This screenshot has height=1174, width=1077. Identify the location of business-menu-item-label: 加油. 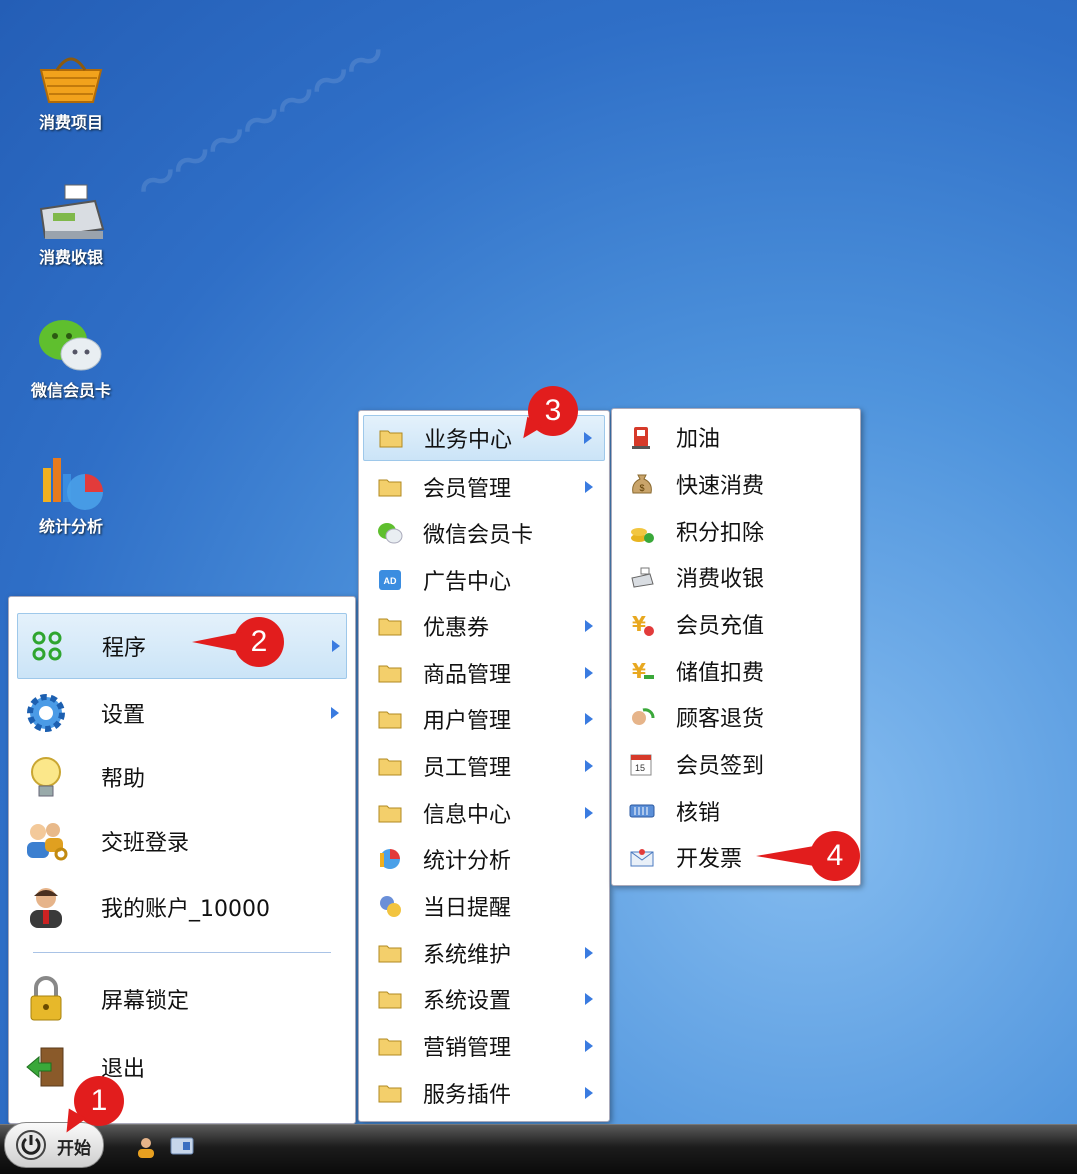
(698, 439).